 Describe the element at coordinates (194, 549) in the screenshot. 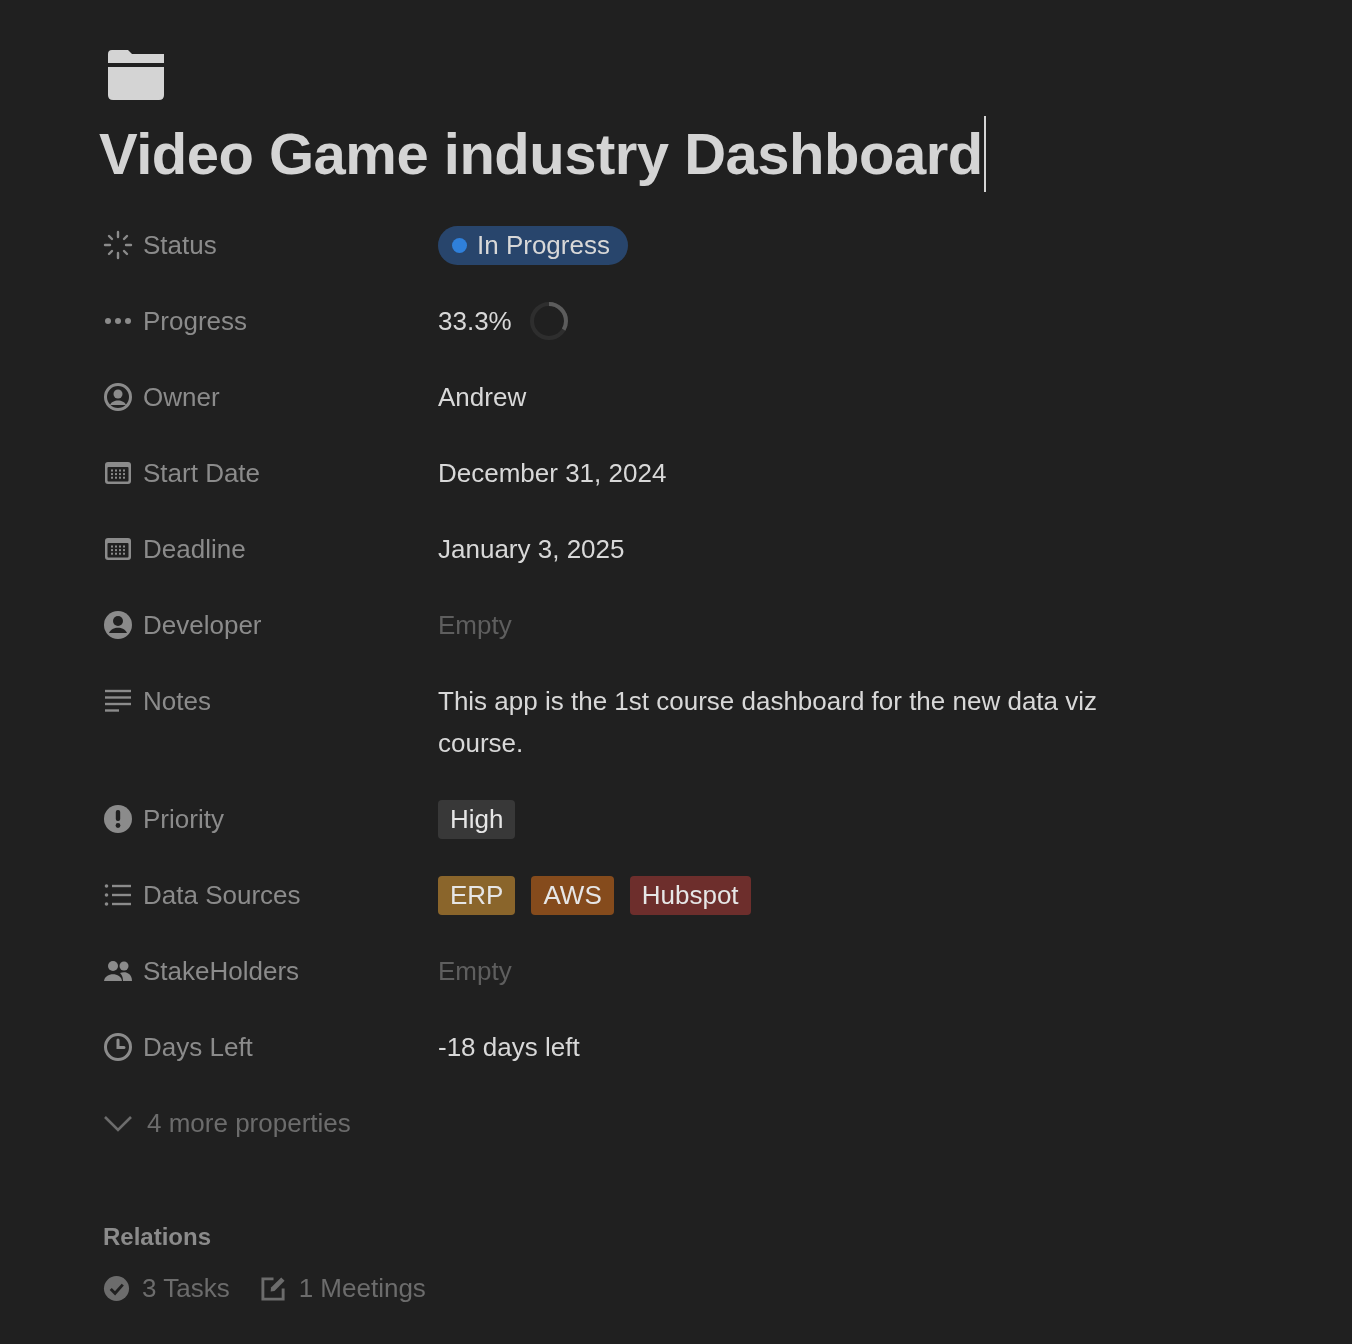

I see `property-label: Deadline` at that location.